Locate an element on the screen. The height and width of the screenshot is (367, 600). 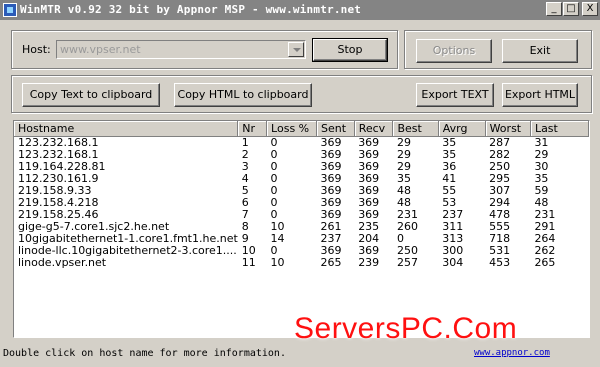
table-cell: 7 is located at coordinates (245, 215).